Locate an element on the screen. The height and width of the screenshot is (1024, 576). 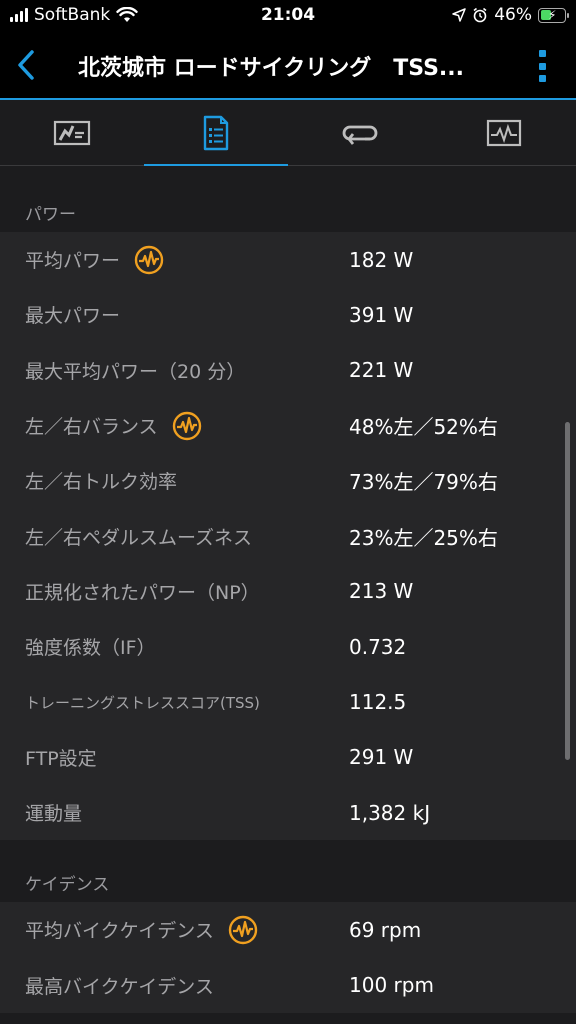
row-label: トレーニングストレススコア(TSS) is located at coordinates (142, 702).